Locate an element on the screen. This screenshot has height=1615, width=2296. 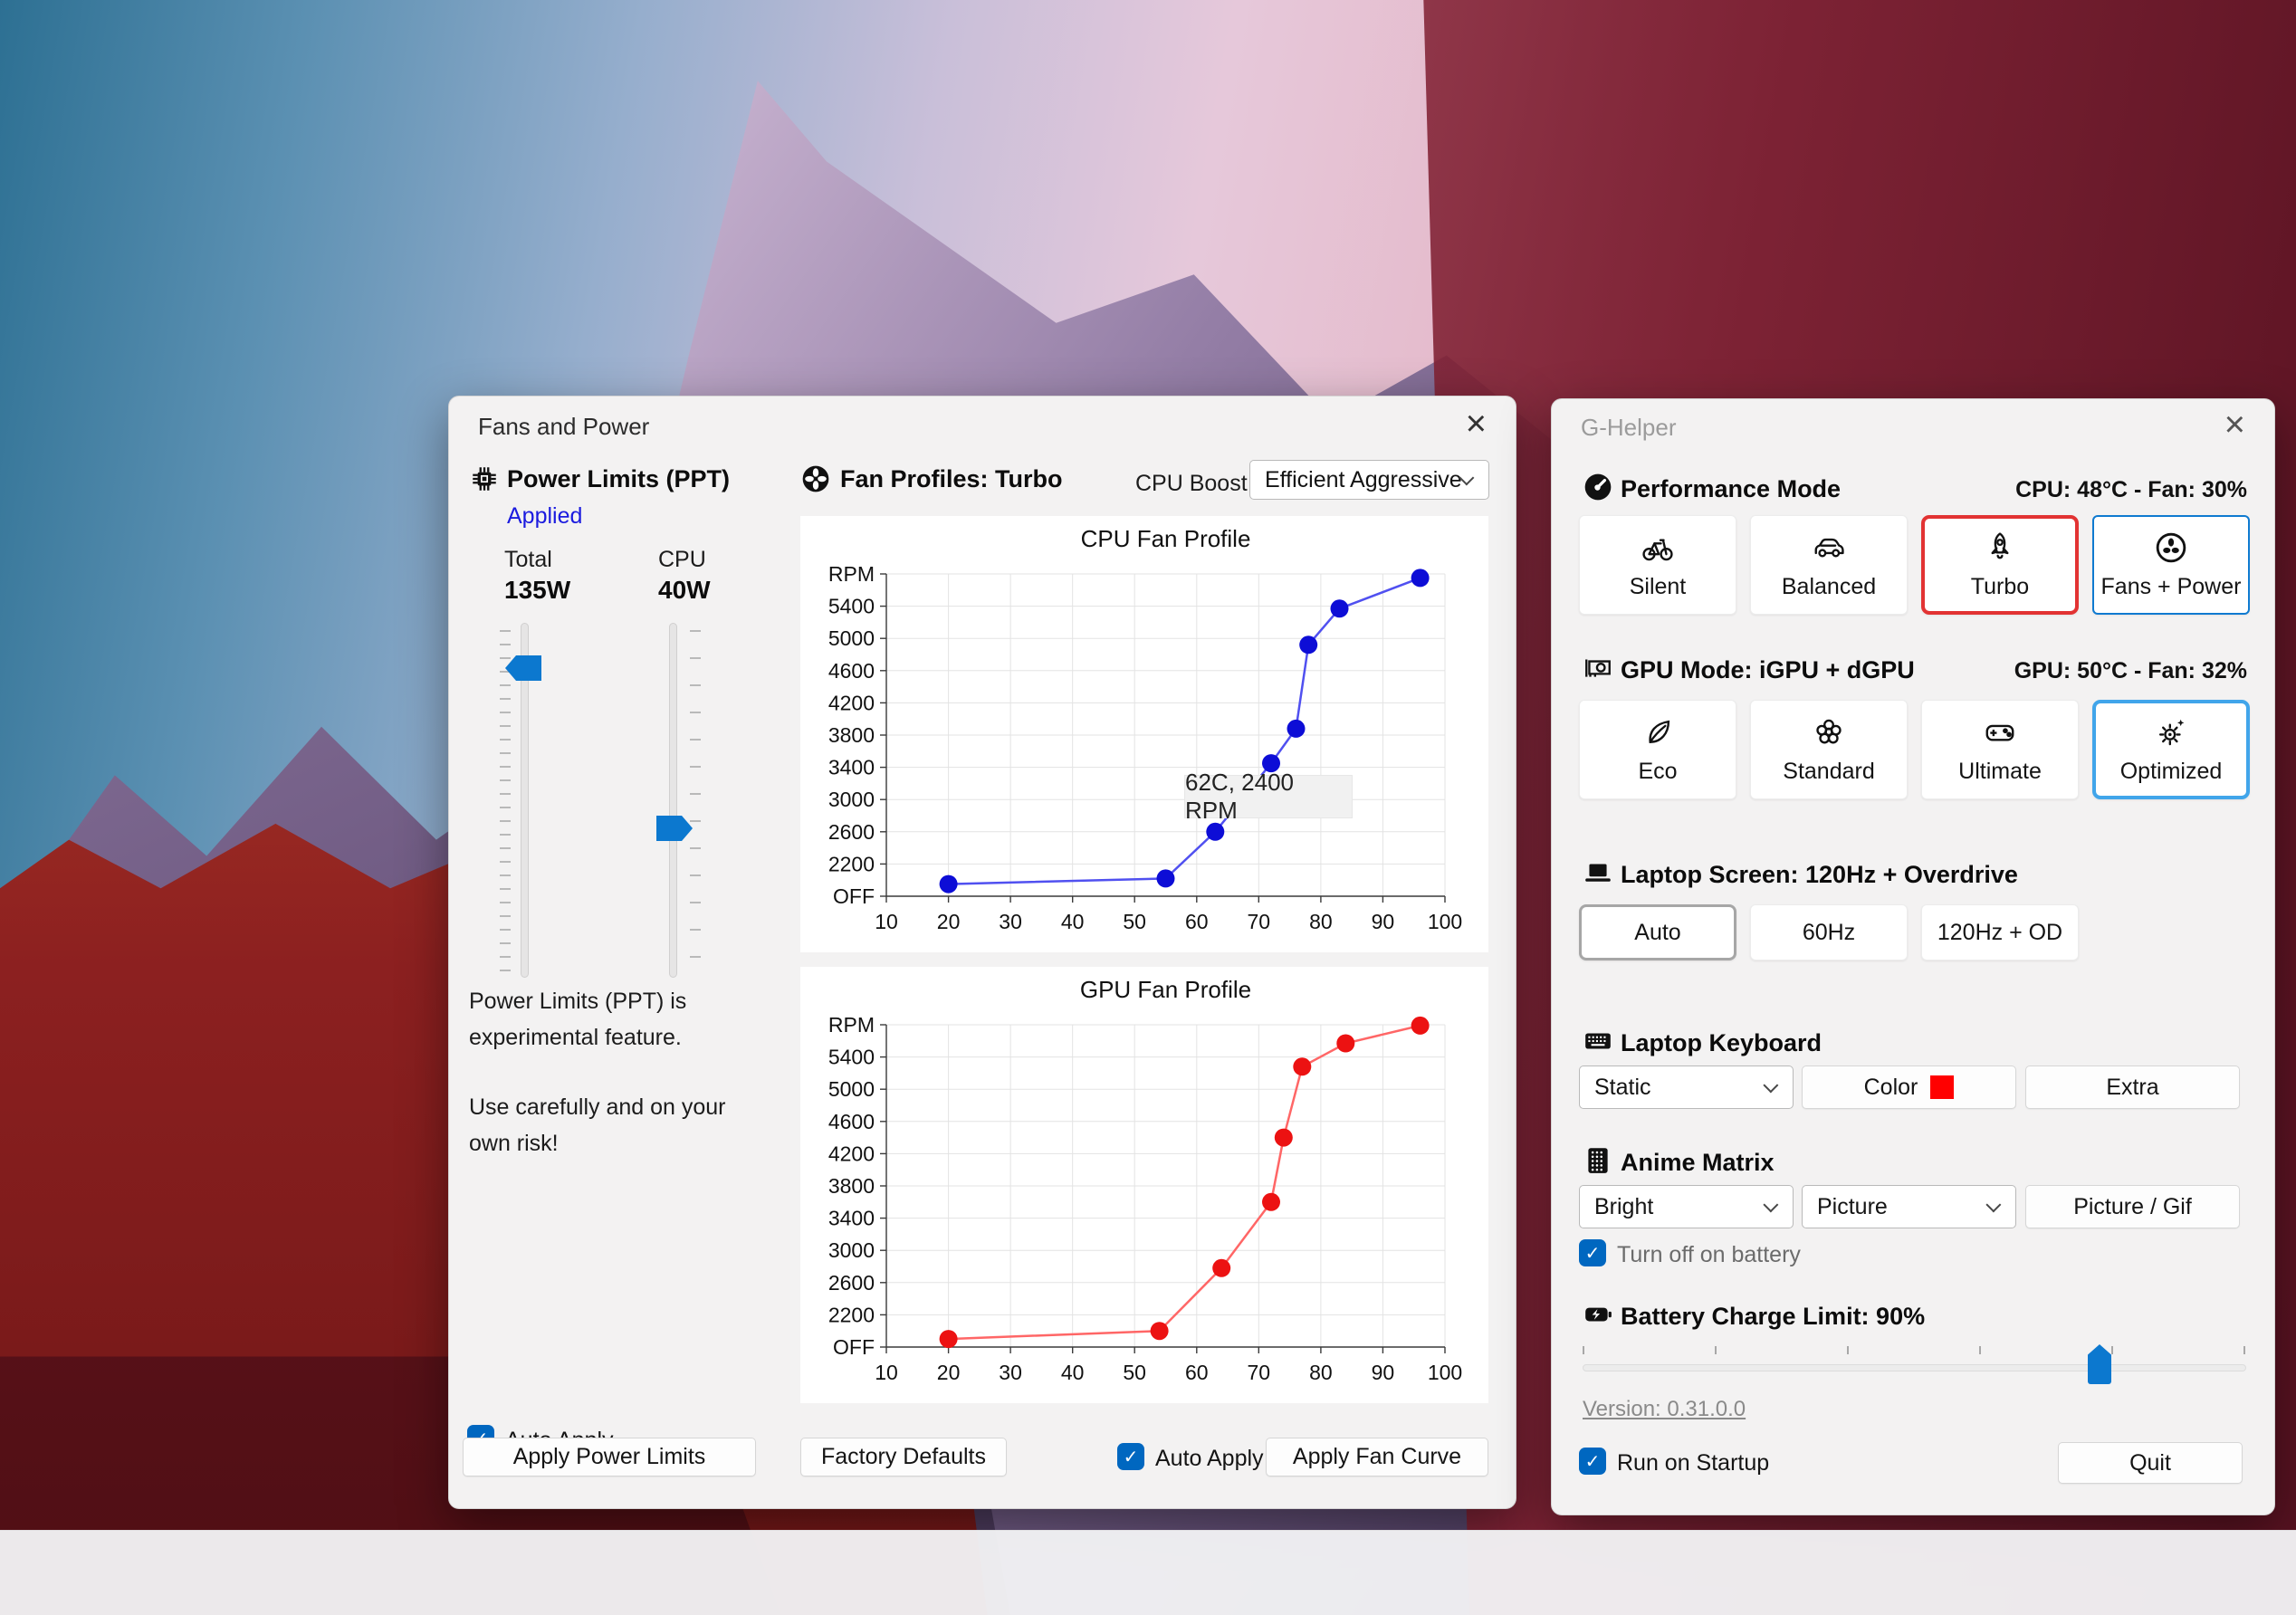
gpu-mode-optimized-button: Optimized is located at coordinates (2171, 749).